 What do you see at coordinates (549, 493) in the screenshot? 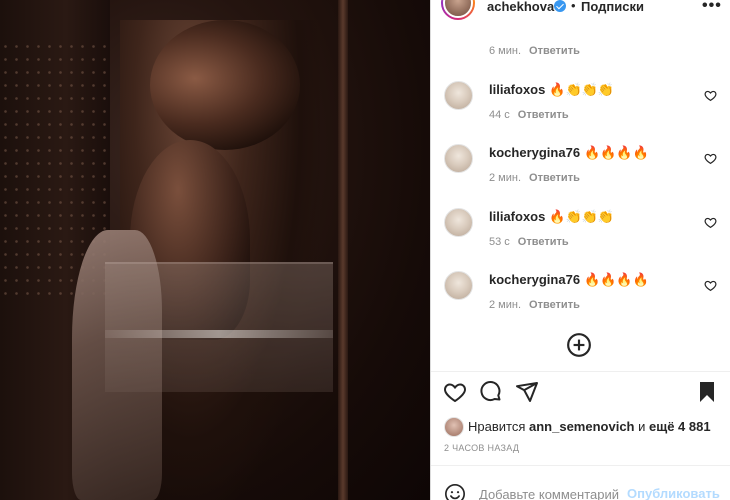
I see `comment-input` at bounding box center [549, 493].